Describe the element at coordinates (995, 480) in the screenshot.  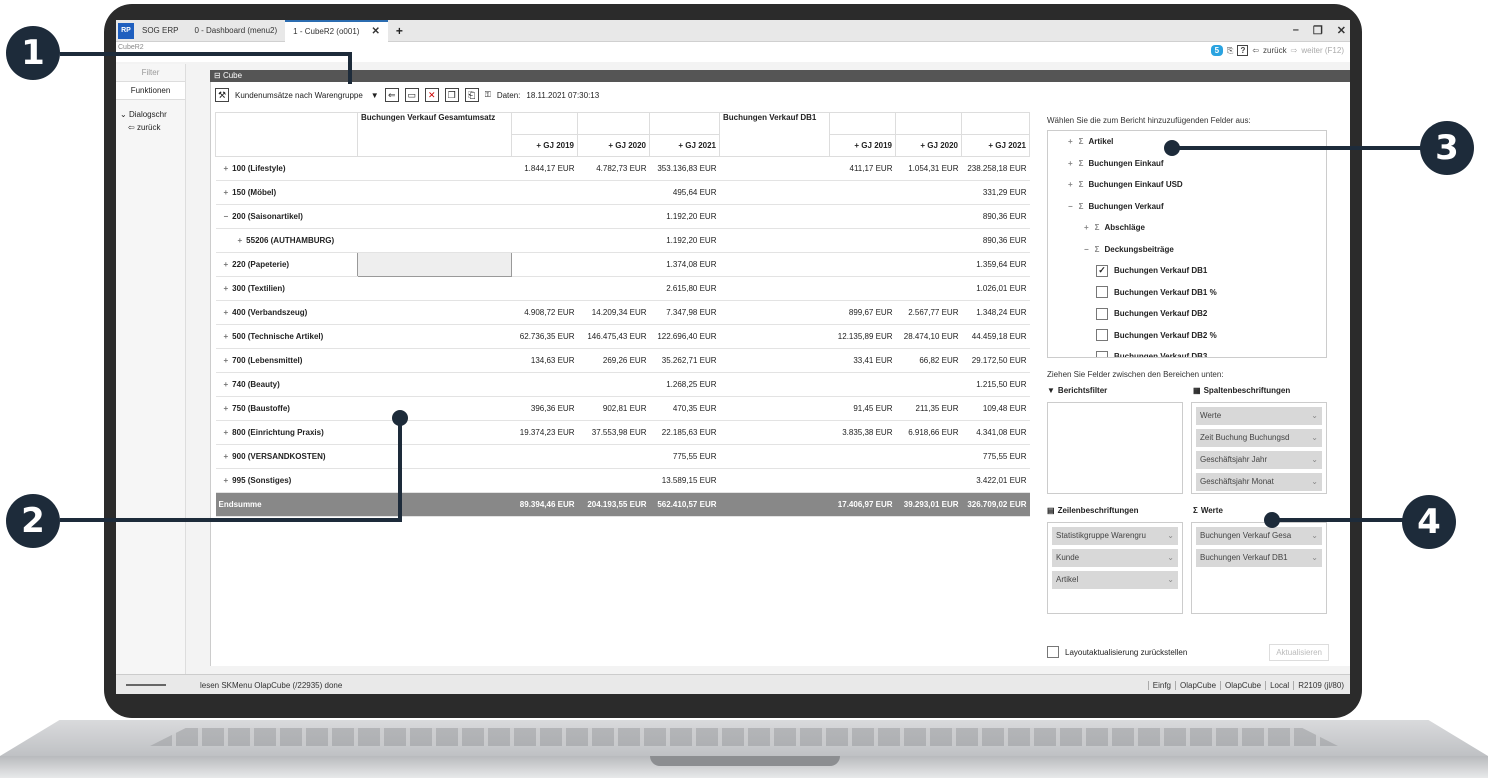
I see `value-cell: 3.422,01 EUR` at that location.